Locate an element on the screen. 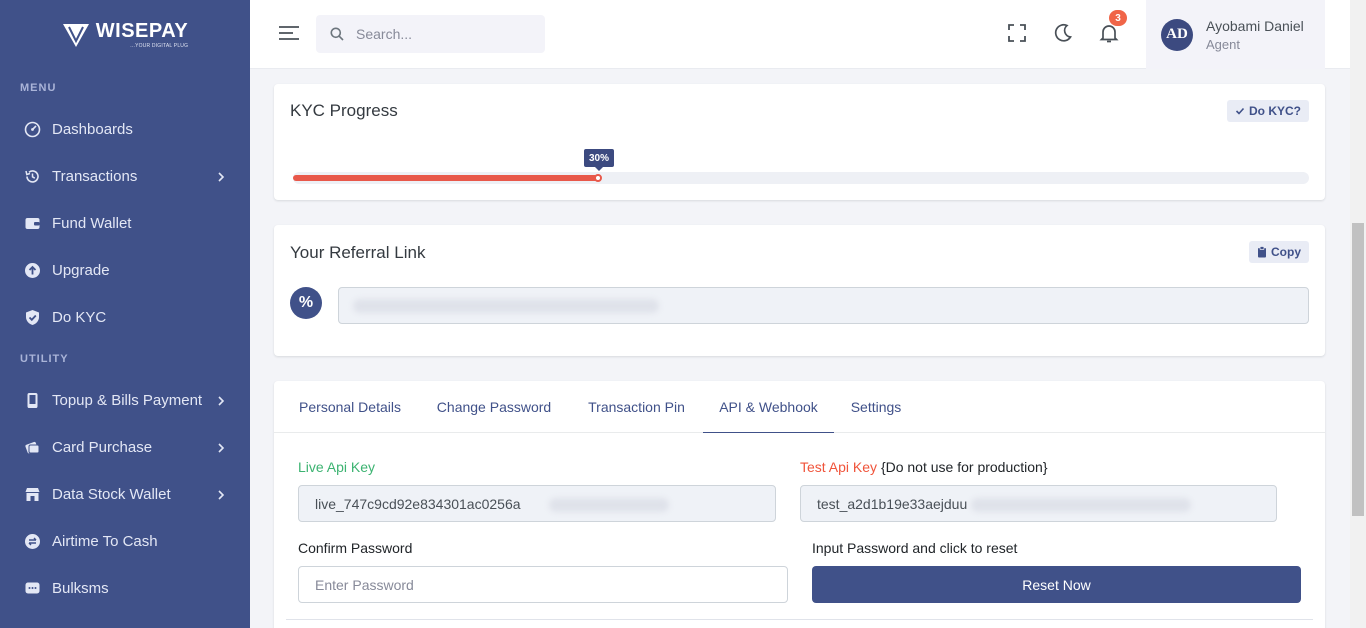 Image resolution: width=1366 pixels, height=628 pixels. percent-icon: % is located at coordinates (306, 303).